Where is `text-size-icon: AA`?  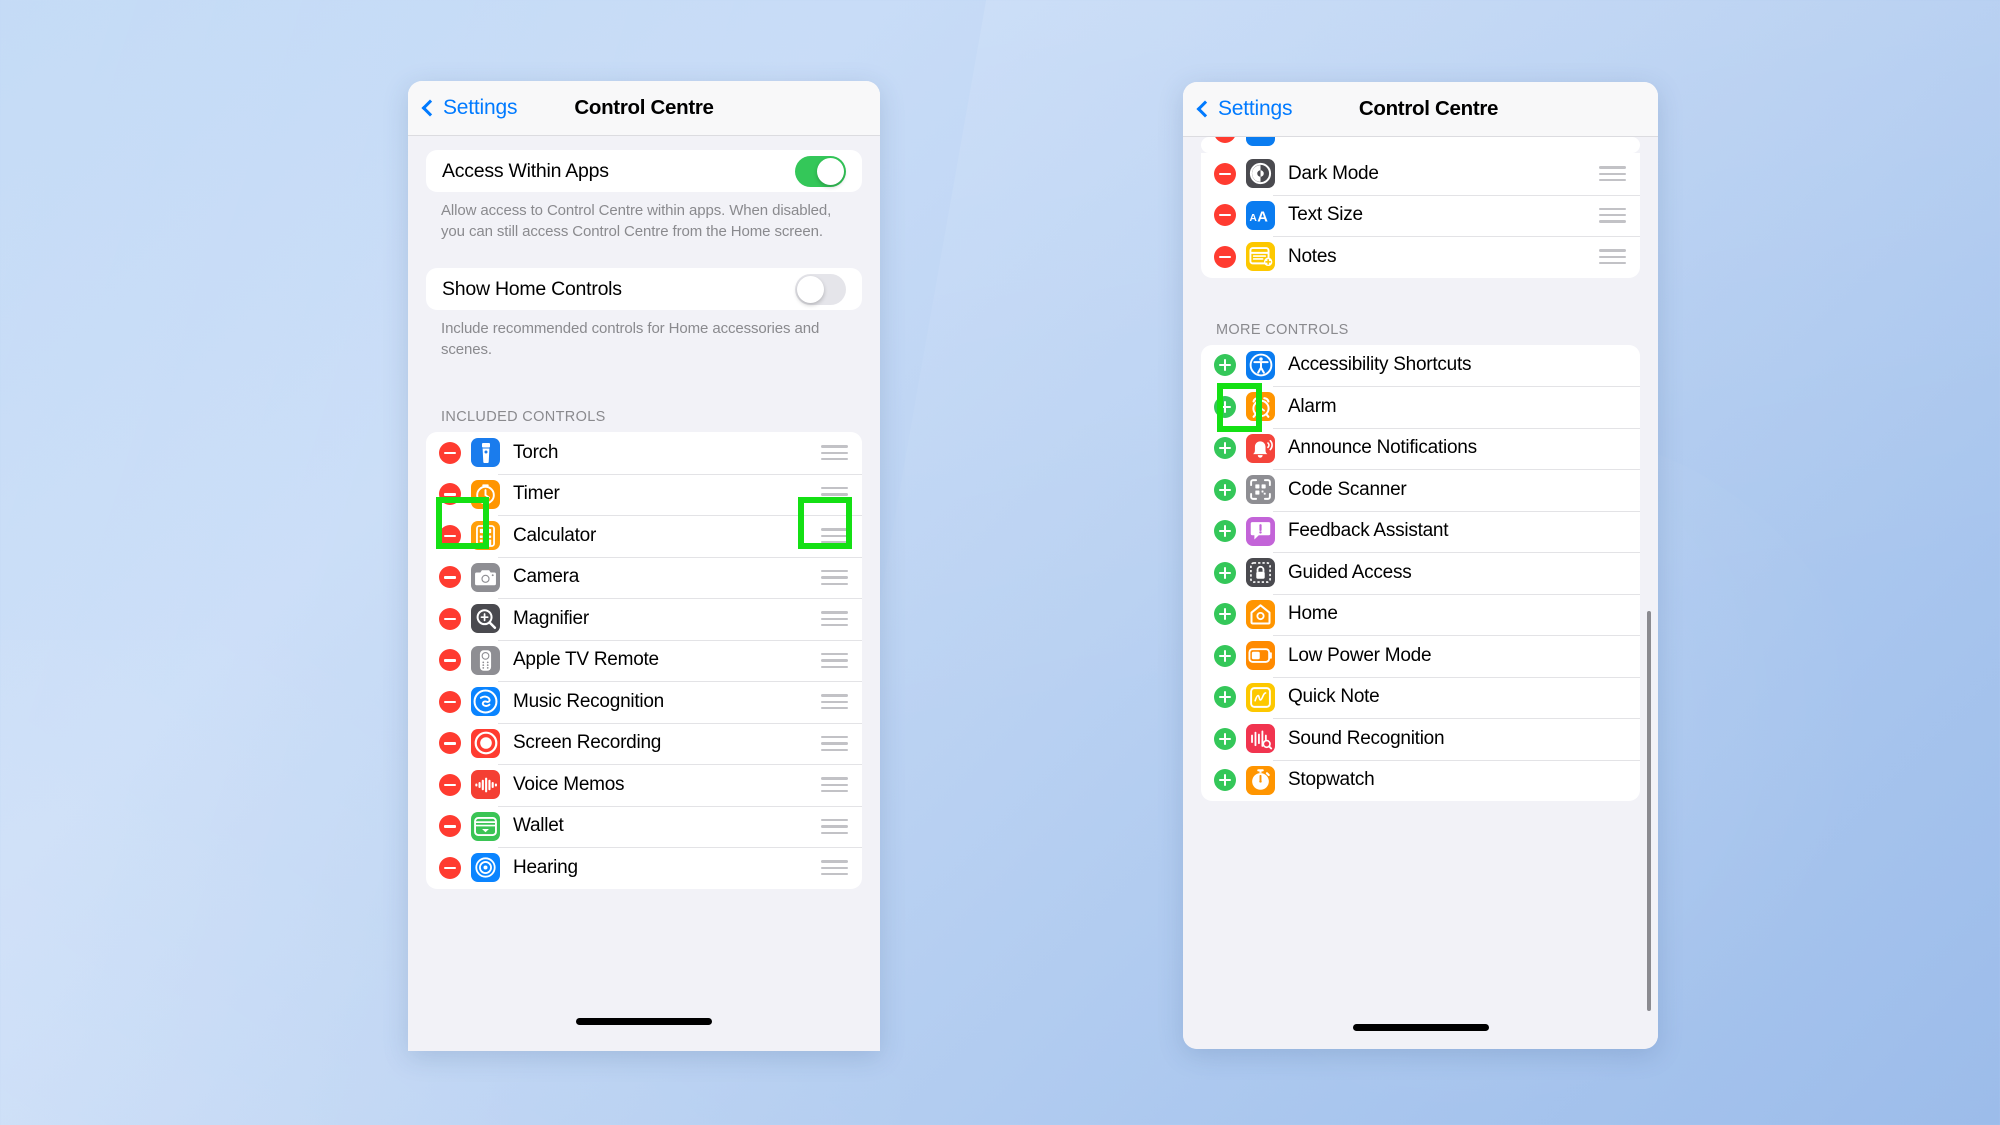
text-size-icon: AA is located at coordinates (1260, 215).